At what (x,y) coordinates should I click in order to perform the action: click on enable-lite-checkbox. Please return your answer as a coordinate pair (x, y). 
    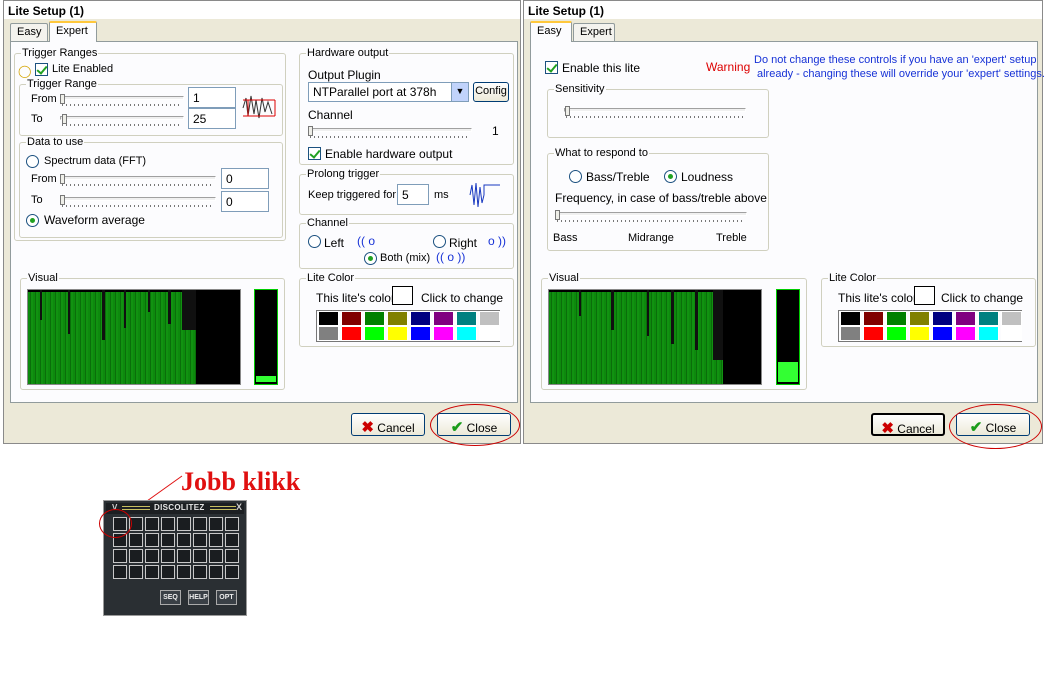
    Looking at the image, I should click on (551, 67).